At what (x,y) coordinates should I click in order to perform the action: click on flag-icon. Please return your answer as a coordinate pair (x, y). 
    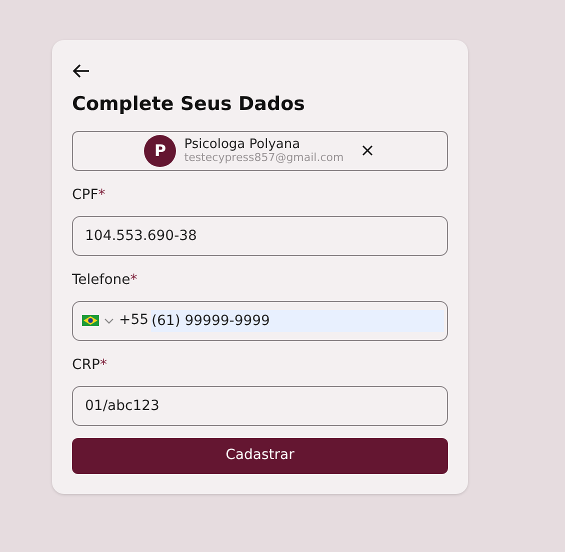
    Looking at the image, I should click on (90, 320).